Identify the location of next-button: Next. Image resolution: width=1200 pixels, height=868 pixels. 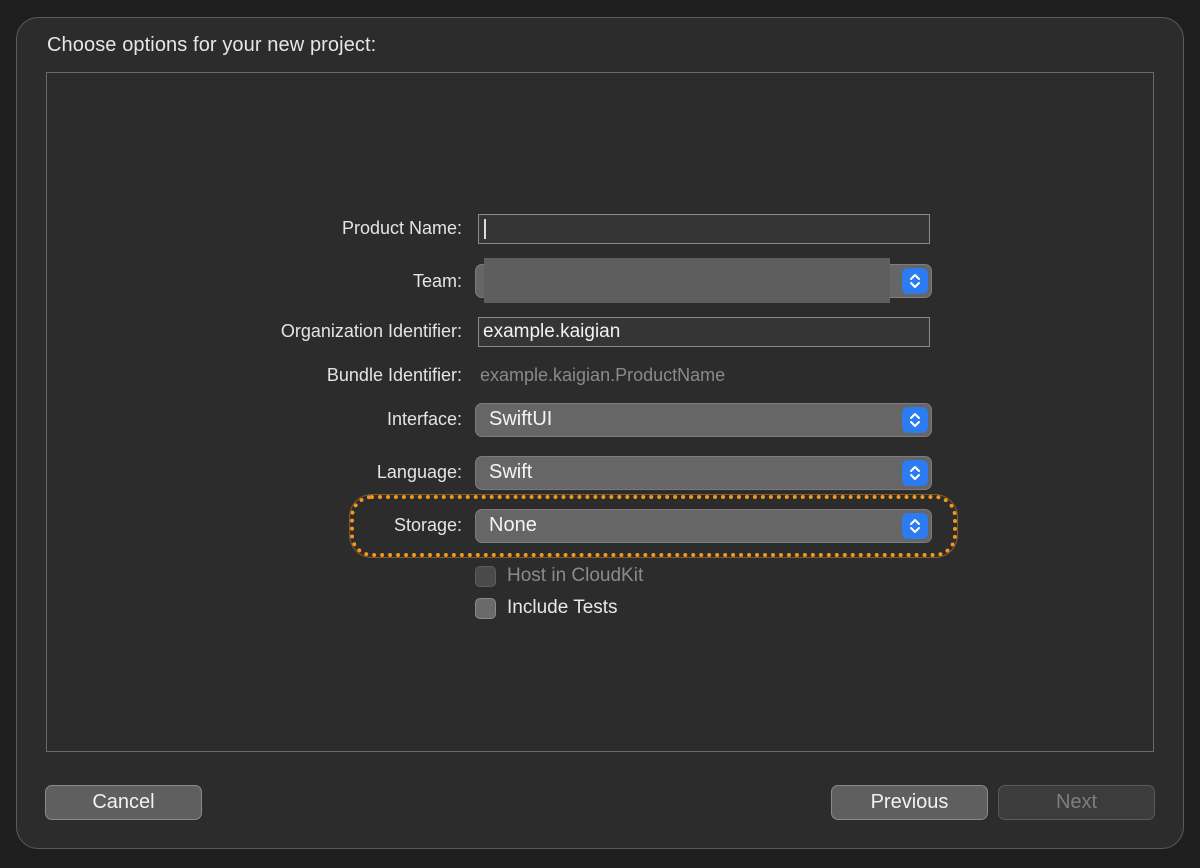
(1076, 802).